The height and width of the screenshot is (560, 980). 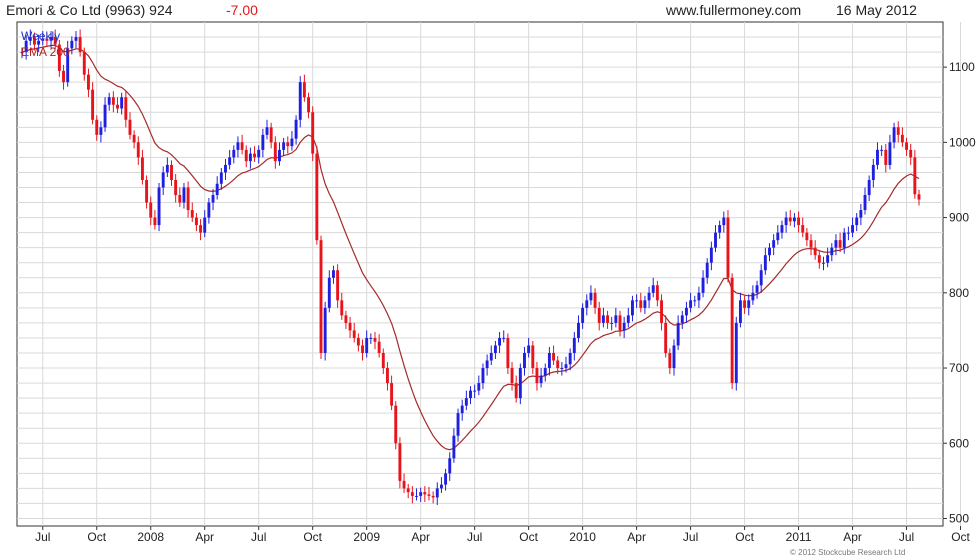 What do you see at coordinates (150, 537) in the screenshot?
I see `x-tick-label: 2008` at bounding box center [150, 537].